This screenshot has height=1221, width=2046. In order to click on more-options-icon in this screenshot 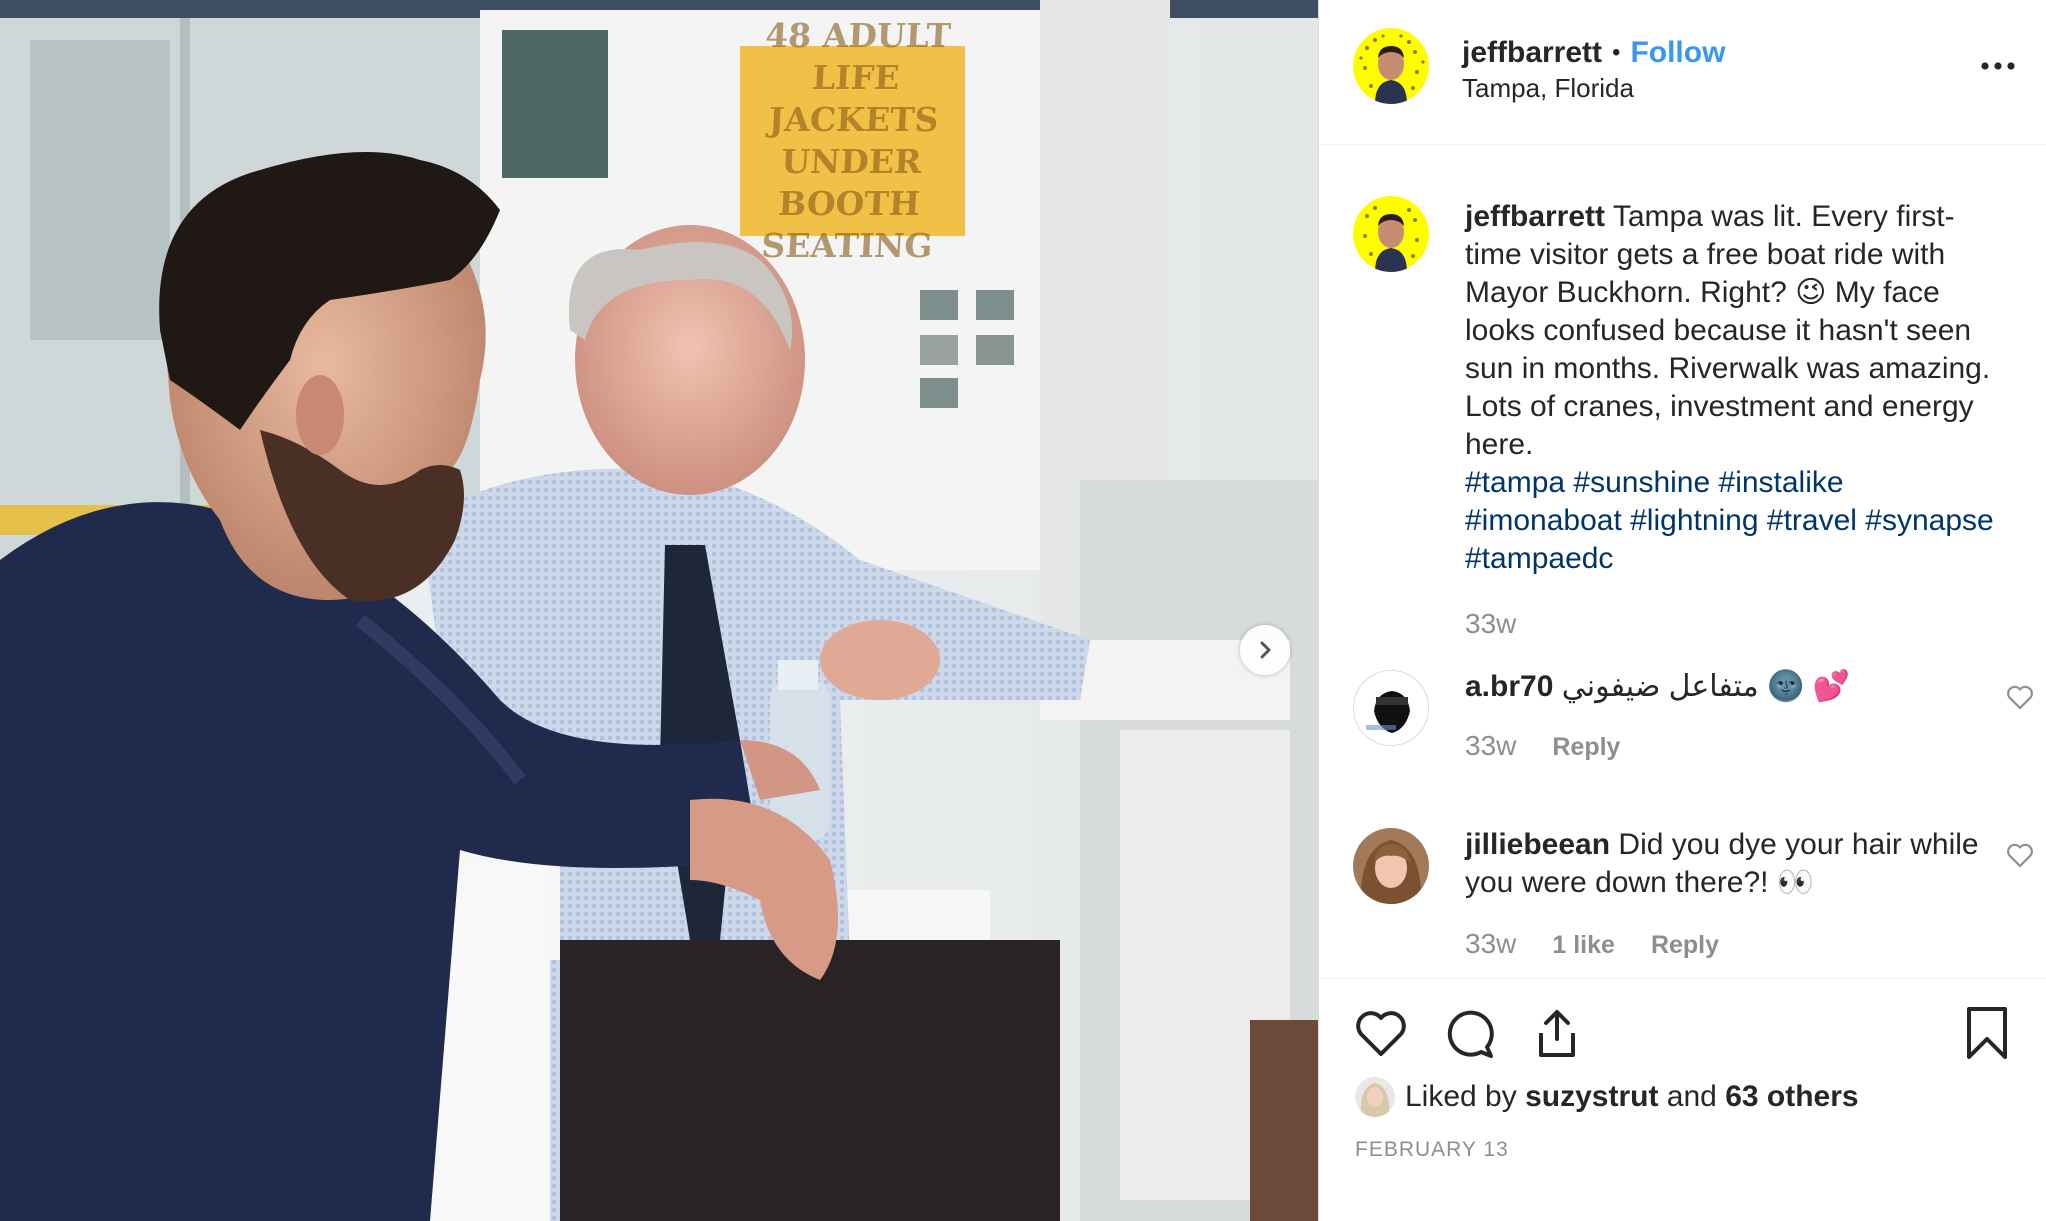, I will do `click(1998, 66)`.